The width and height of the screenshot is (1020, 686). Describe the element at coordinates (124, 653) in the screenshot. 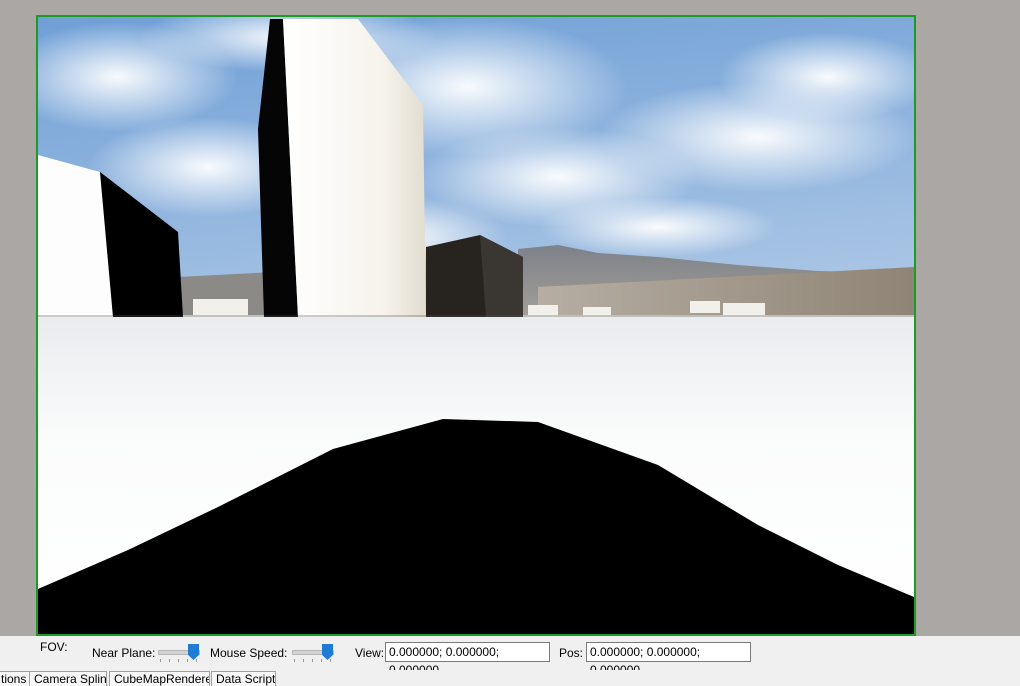

I see `near-plane-label: Near Plane:` at that location.